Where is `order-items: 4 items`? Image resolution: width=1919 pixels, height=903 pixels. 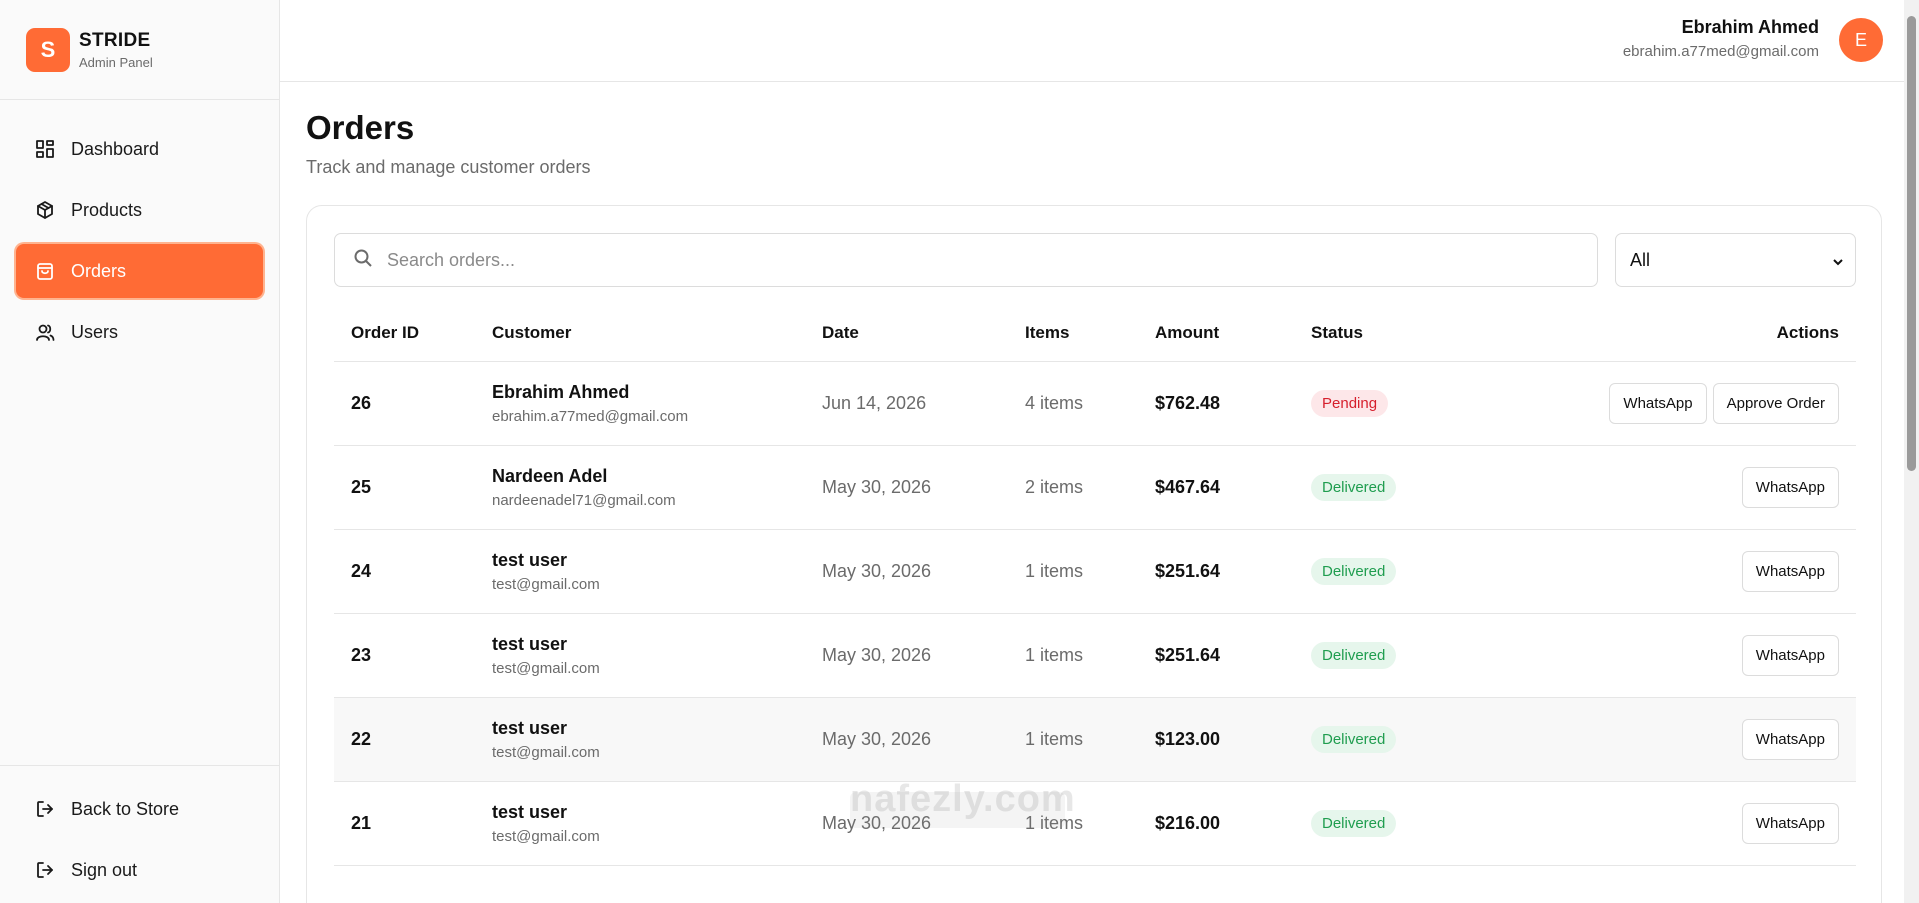 order-items: 4 items is located at coordinates (1073, 403).